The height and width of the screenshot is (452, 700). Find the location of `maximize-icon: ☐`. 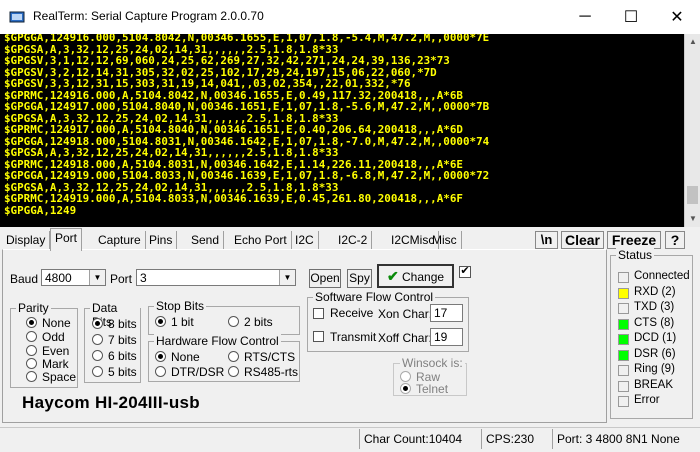

maximize-icon: ☐ is located at coordinates (631, 17).